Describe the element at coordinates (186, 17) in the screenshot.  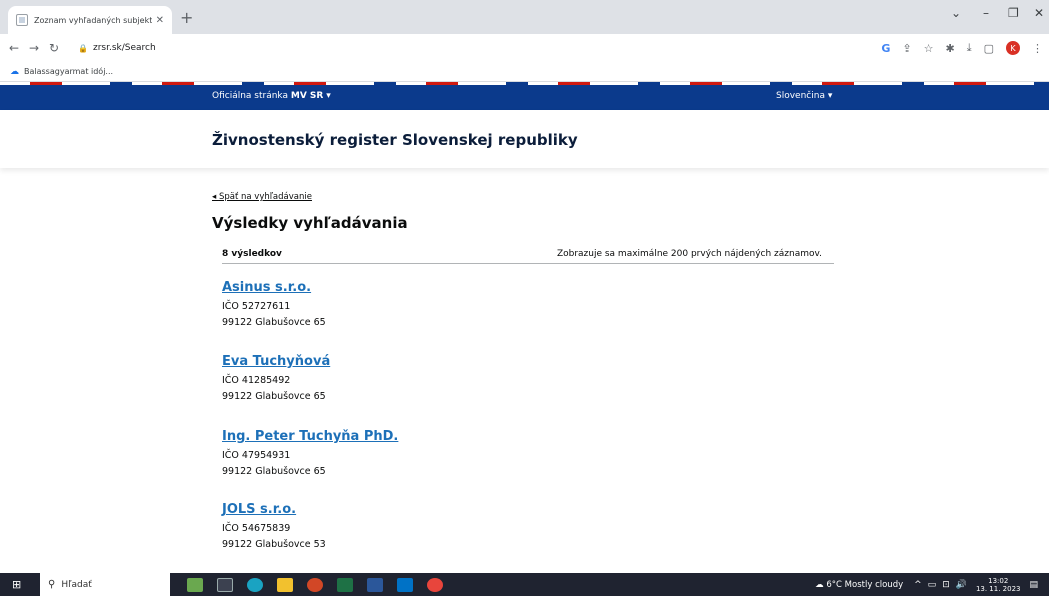
I see `new-tab-icon: +` at that location.